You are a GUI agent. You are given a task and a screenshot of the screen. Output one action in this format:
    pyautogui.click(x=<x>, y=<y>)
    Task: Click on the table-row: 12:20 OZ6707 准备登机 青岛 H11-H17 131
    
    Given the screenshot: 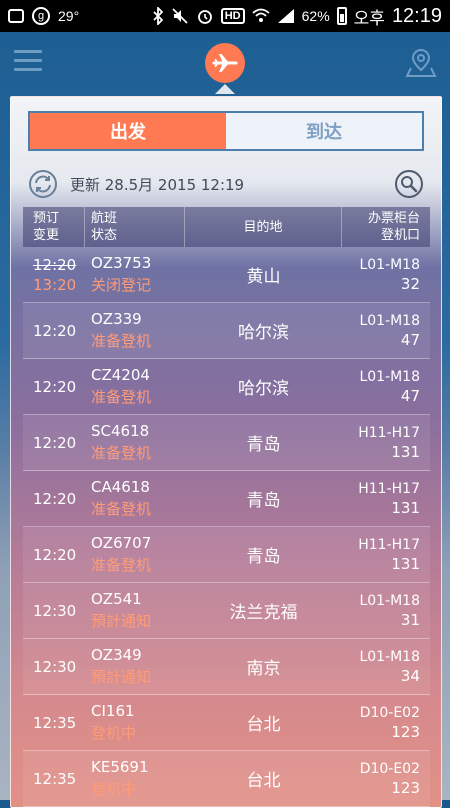 What is the action you would take?
    pyautogui.click(x=226, y=555)
    